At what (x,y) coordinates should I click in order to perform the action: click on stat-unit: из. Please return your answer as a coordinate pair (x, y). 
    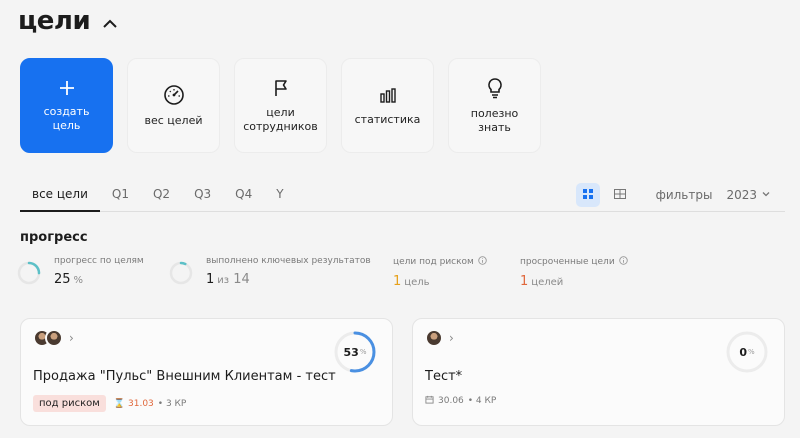
    Looking at the image, I should click on (223, 280).